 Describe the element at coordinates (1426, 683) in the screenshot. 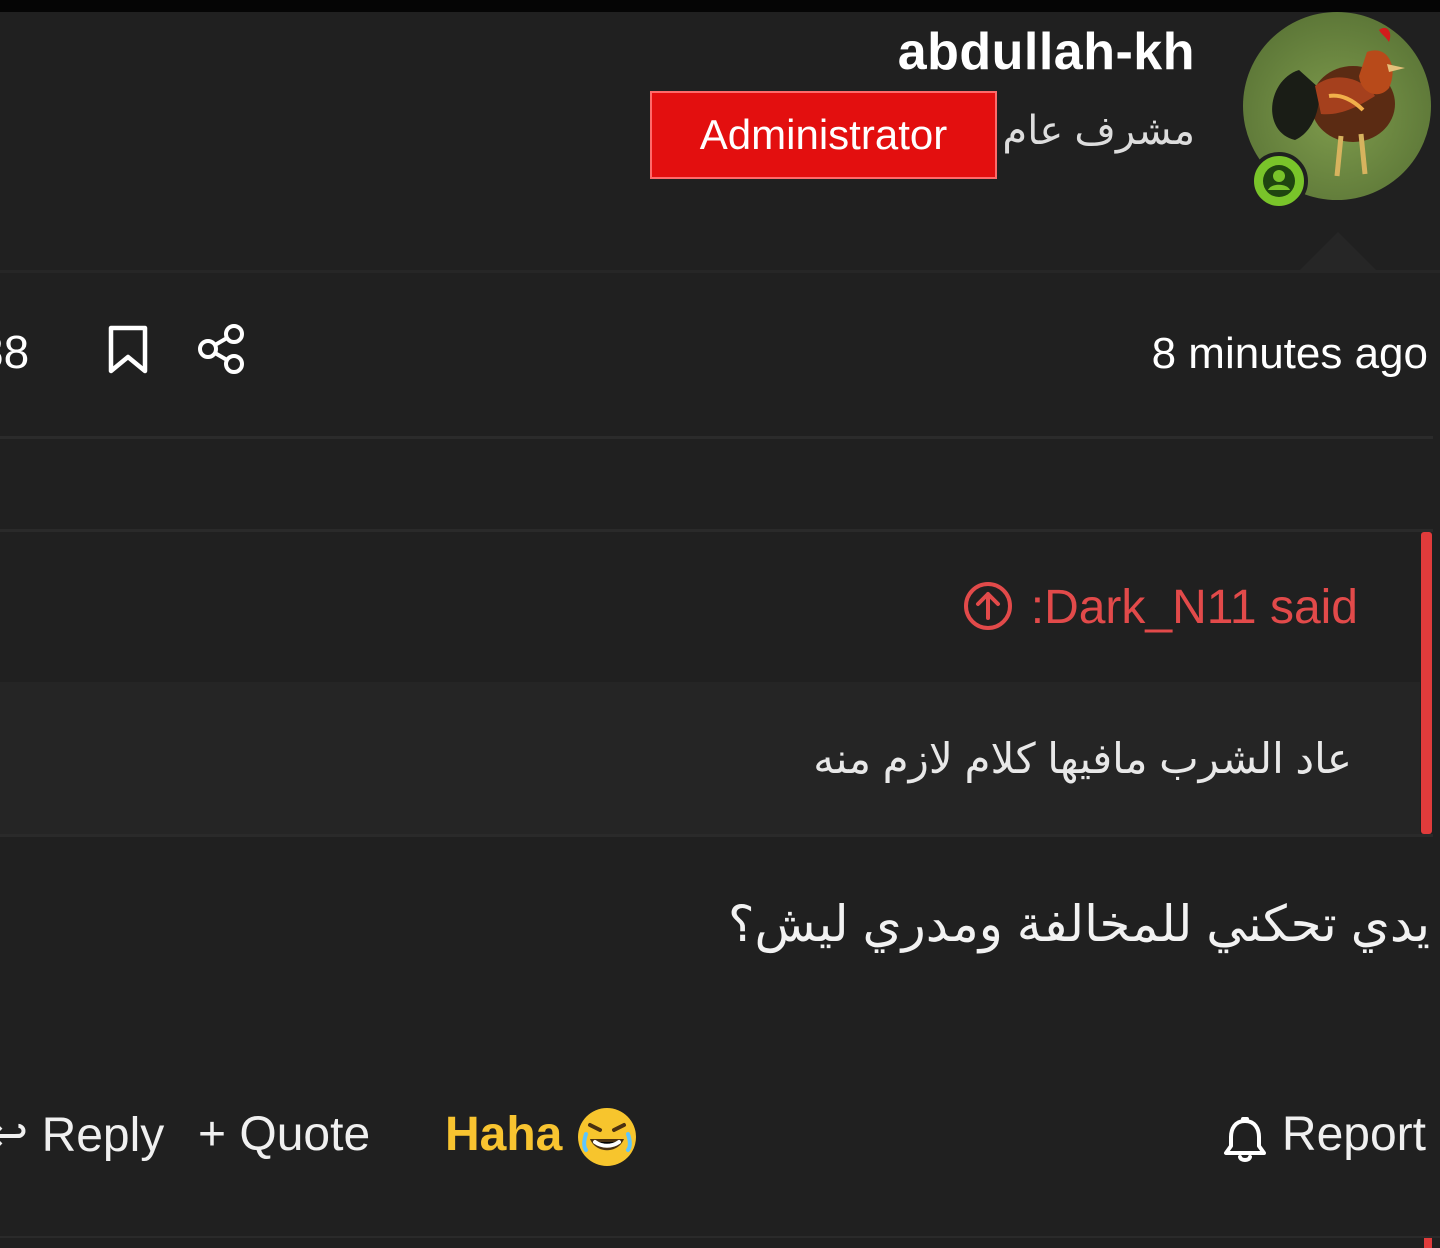

I see `quote-accent-bar` at that location.